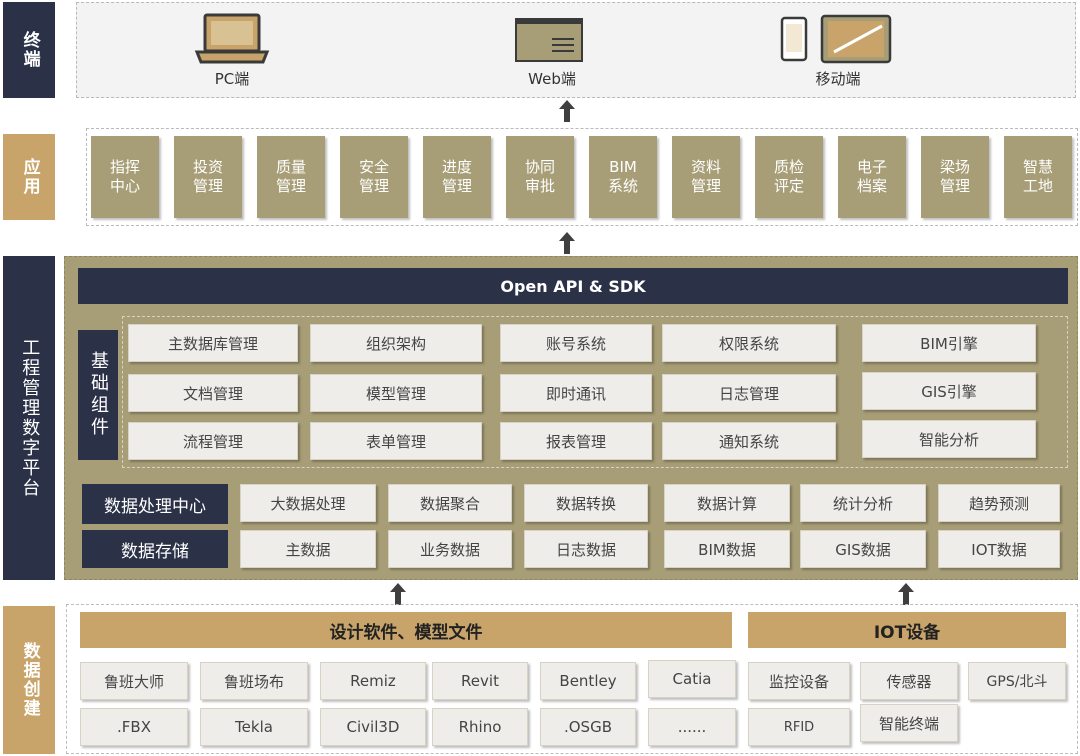  Describe the element at coordinates (1038, 177) in the screenshot. I see `app-tile: 智慧 工地` at that location.